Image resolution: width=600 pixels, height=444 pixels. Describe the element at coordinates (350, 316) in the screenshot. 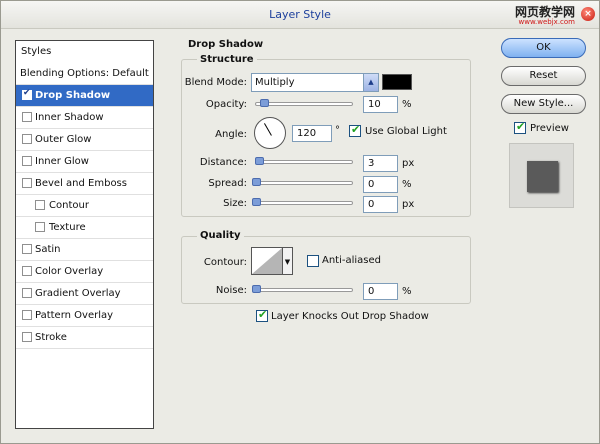

I see `knockout-label: Layer Knocks Out Drop Shadow` at that location.